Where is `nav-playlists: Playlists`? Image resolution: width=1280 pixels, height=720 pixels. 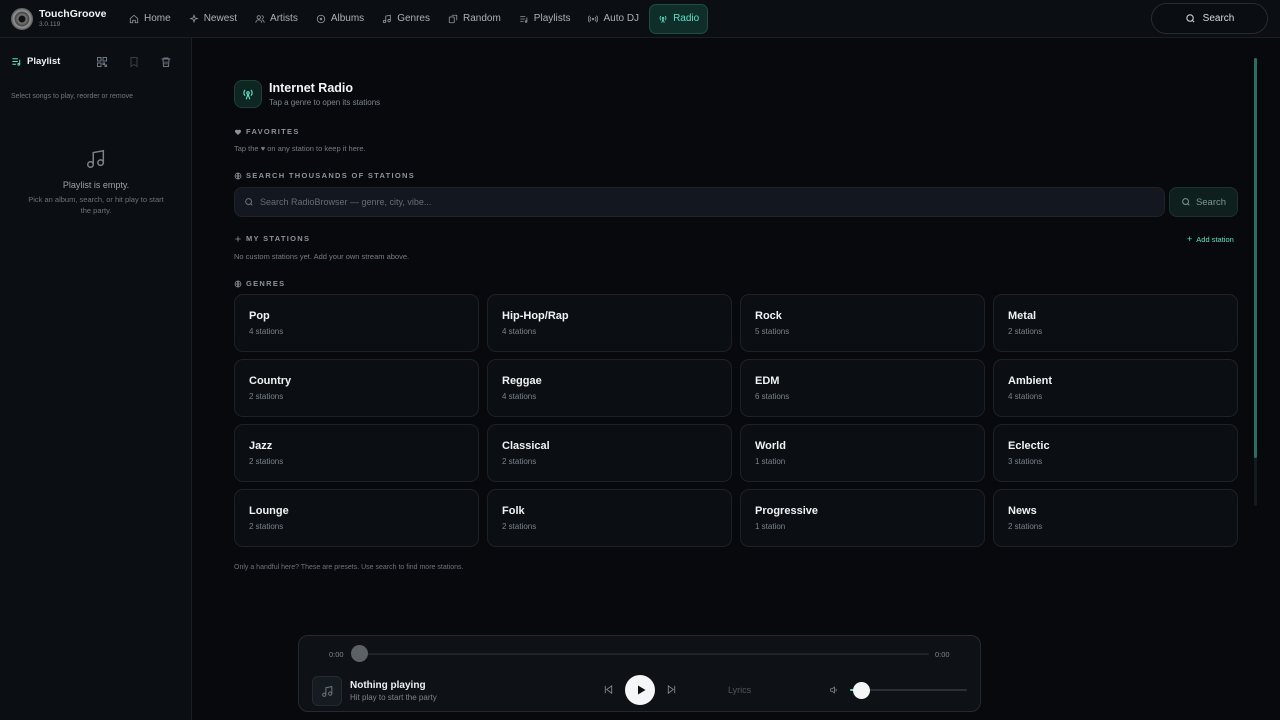
nav-playlists: Playlists is located at coordinates (545, 19).